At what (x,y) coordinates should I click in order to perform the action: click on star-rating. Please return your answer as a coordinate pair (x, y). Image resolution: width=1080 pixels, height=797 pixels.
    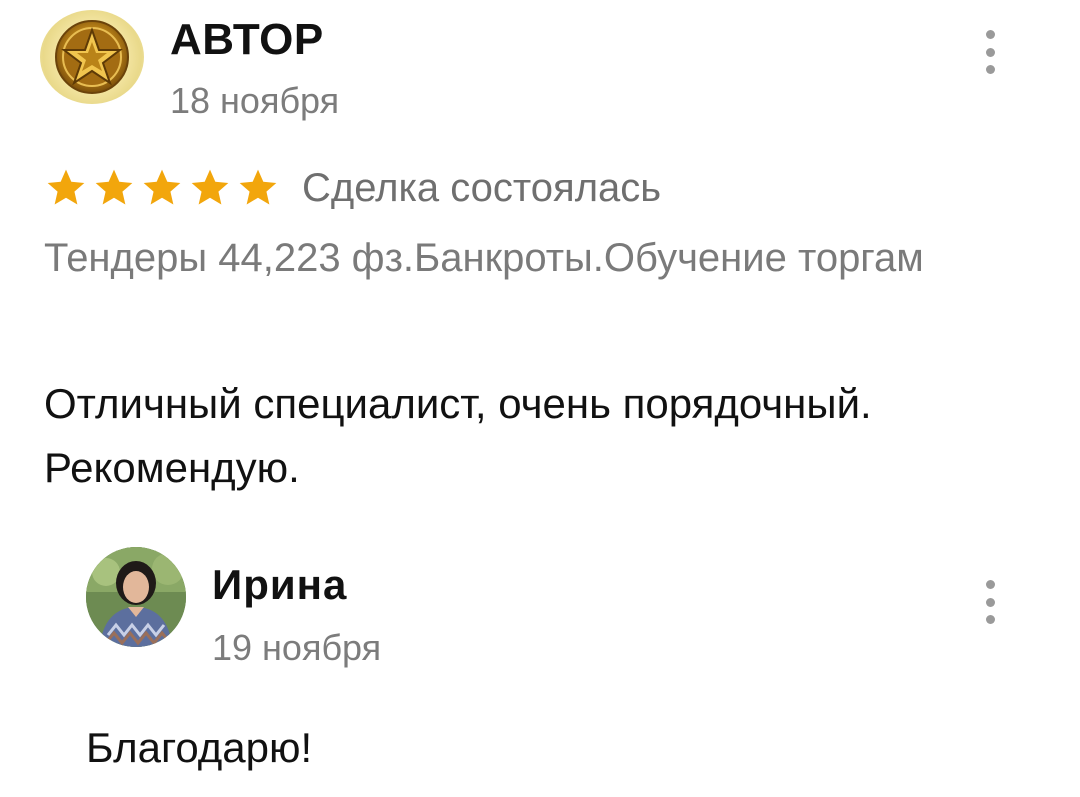
    Looking at the image, I should click on (162, 188).